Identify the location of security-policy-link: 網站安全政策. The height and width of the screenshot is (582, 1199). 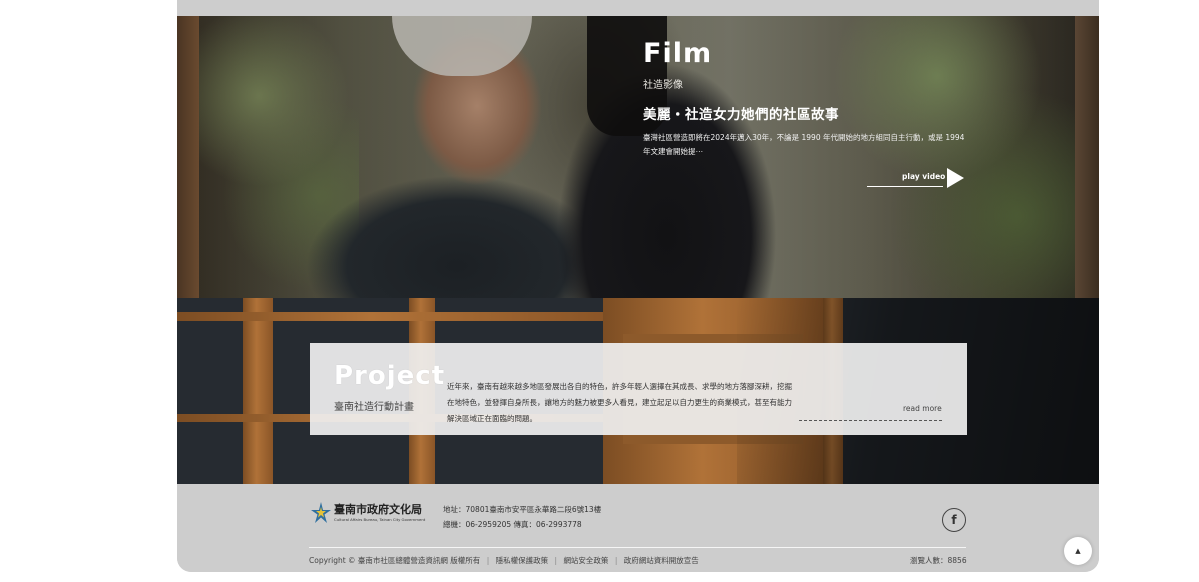
(585, 560).